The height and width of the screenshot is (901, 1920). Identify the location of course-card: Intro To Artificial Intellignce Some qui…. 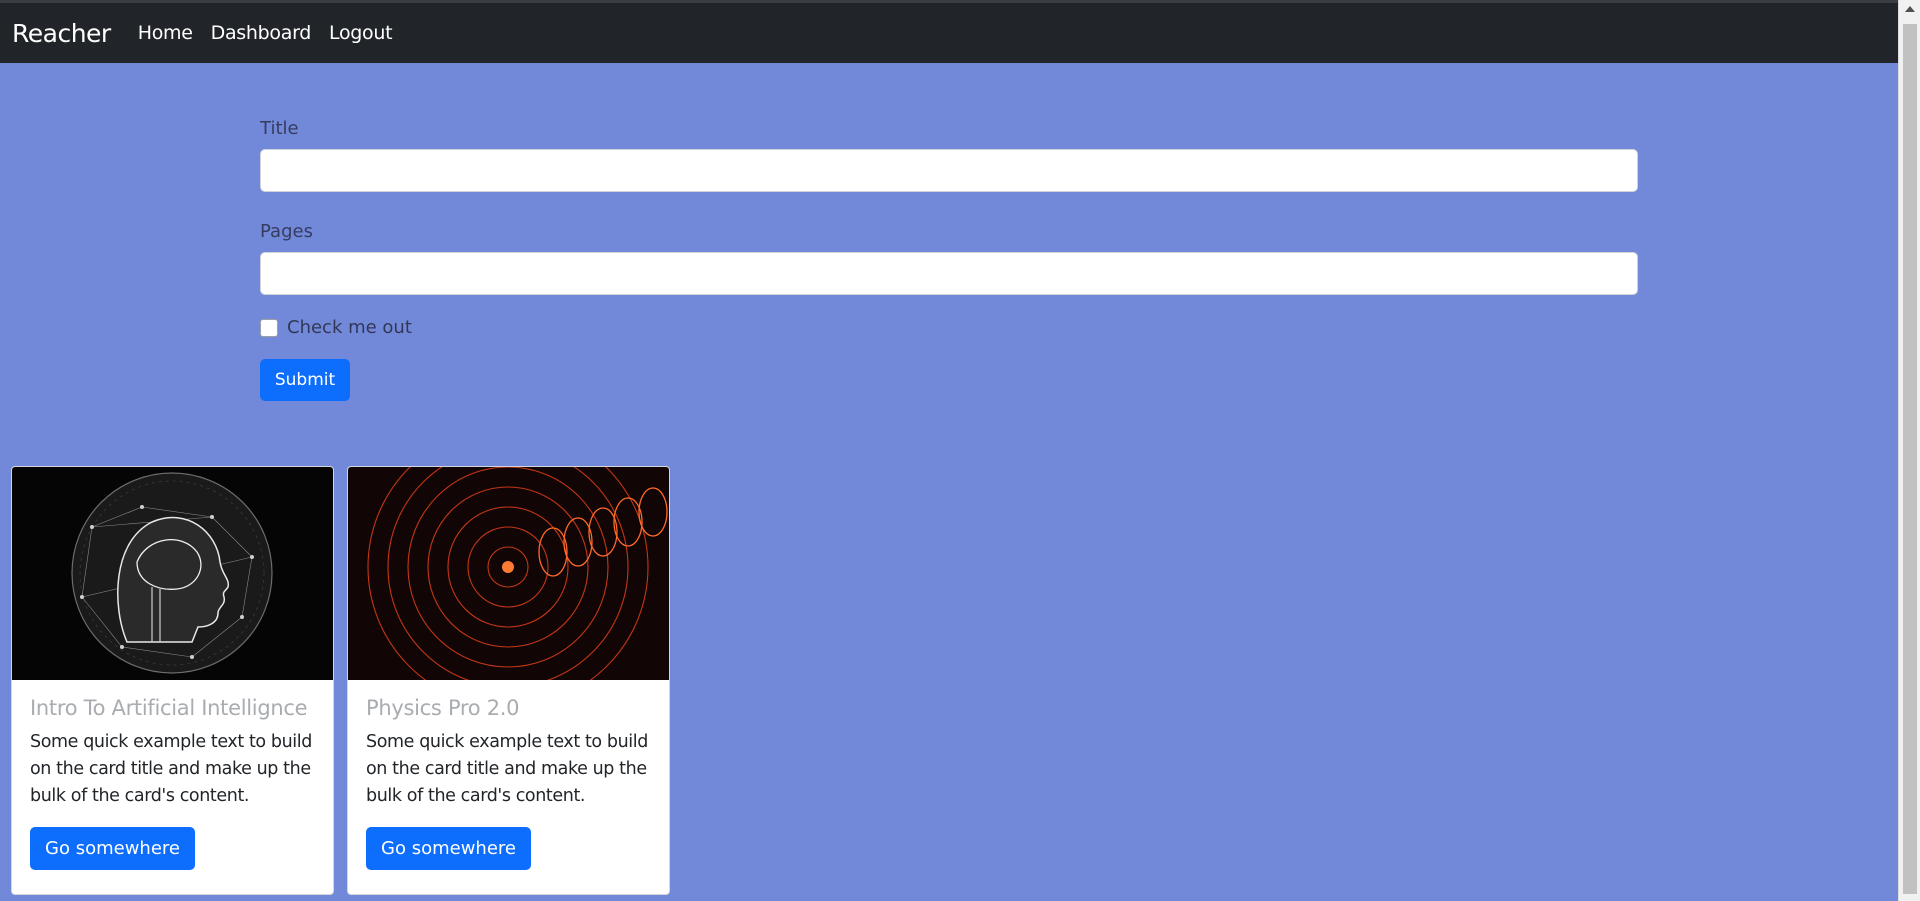
(172, 680).